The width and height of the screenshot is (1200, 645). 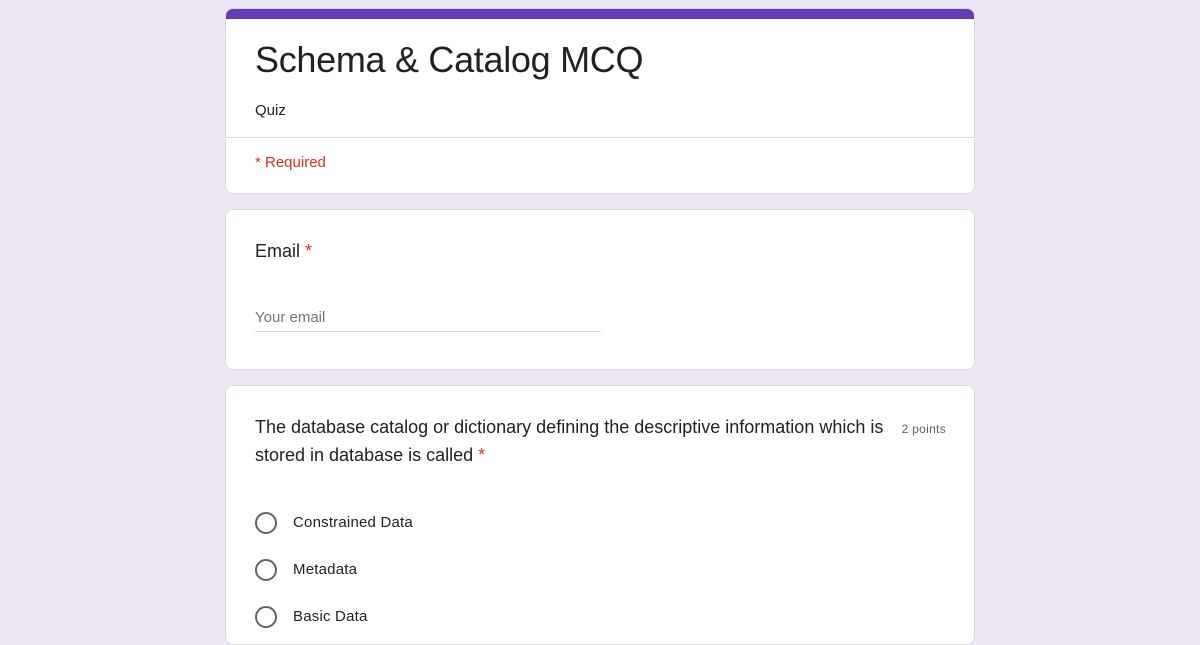 I want to click on email-question-title: Email *, so click(x=283, y=251).